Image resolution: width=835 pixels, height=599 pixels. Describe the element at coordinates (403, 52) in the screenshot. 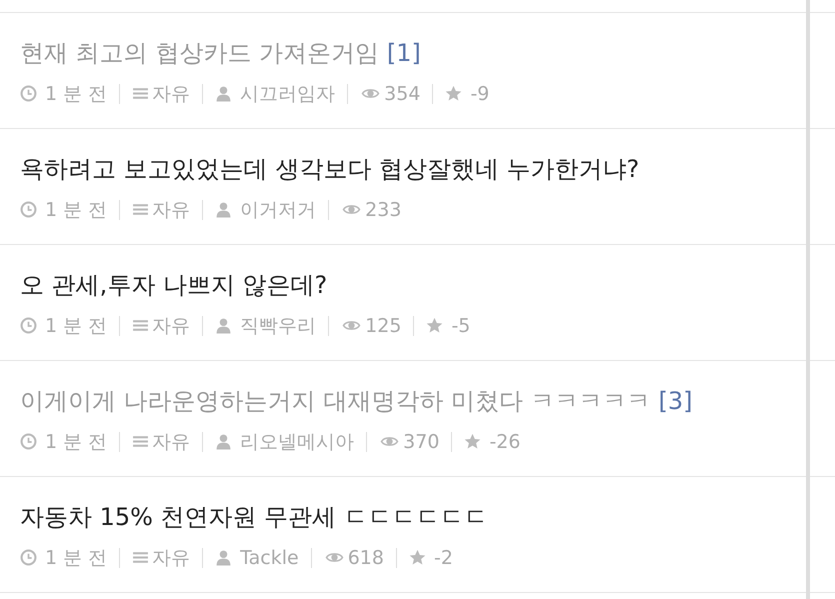

I see `comment-count: [1]` at that location.